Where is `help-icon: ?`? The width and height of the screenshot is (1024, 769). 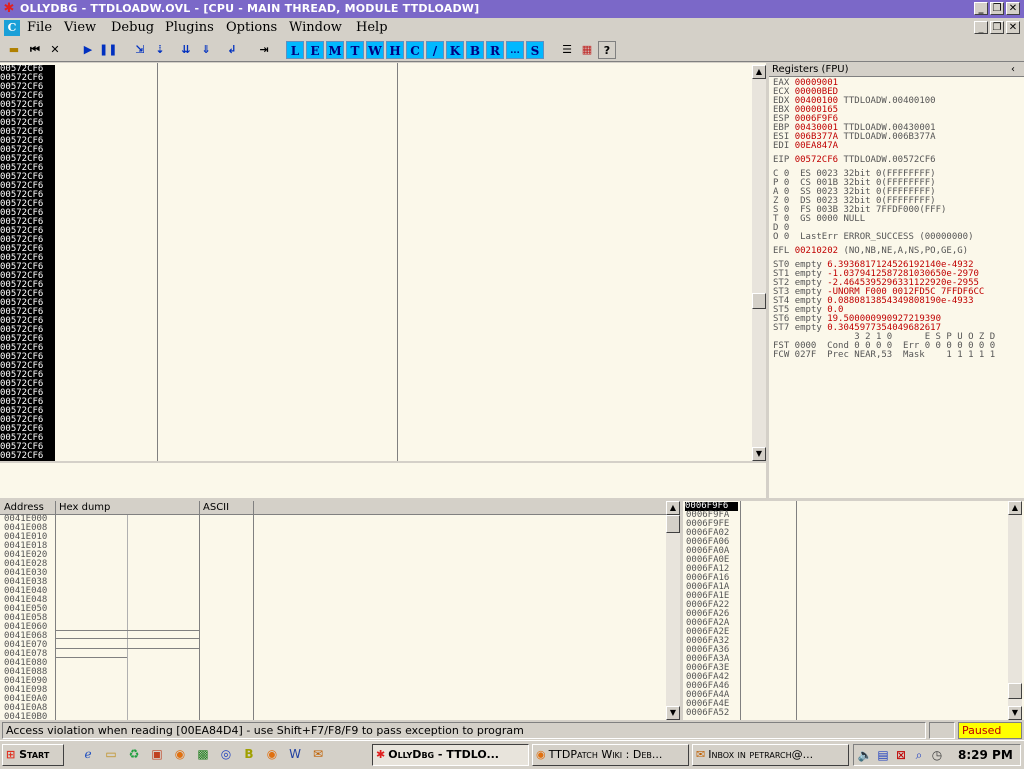 help-icon: ? is located at coordinates (607, 50).